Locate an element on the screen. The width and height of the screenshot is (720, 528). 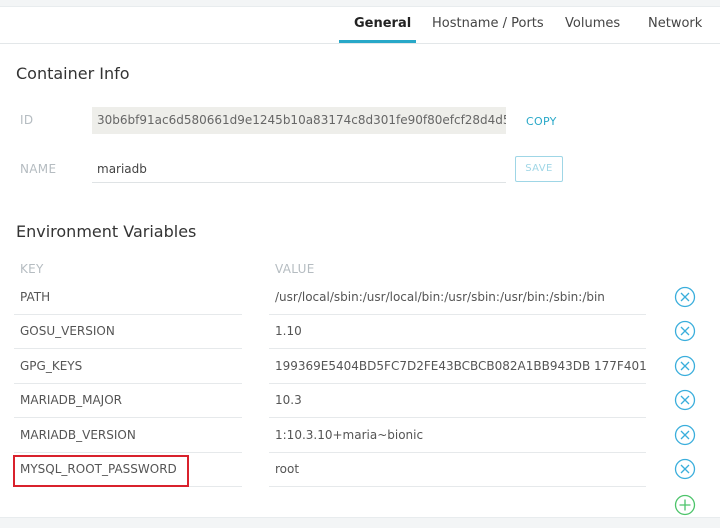
env-value-field: 1.10 is located at coordinates (457, 332).